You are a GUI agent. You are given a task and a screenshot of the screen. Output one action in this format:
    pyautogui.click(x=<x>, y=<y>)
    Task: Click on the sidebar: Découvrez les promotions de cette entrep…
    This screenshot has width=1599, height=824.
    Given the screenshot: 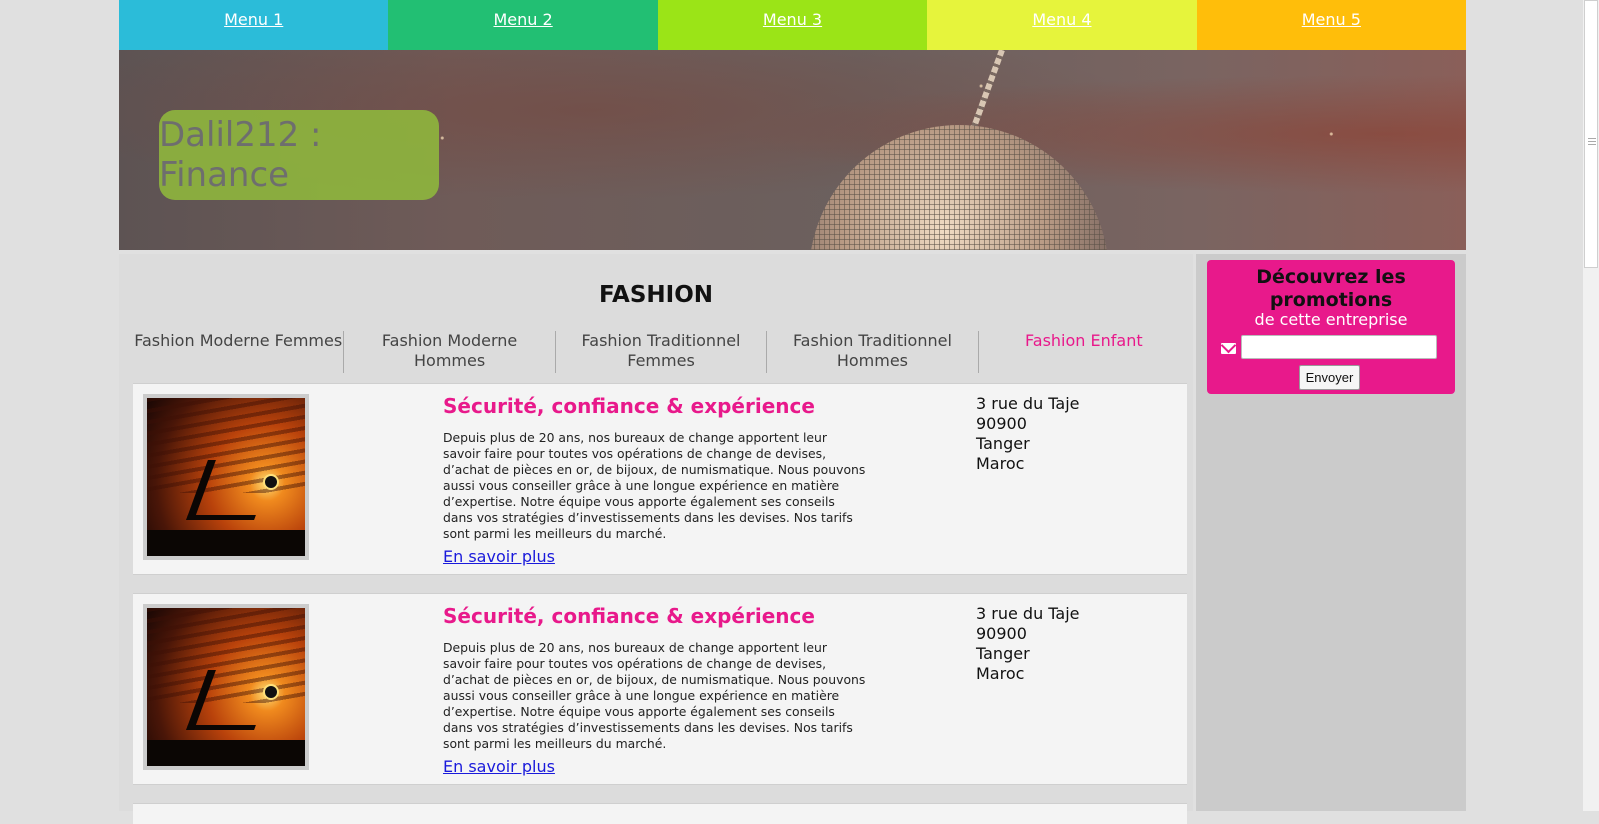 What is the action you would take?
    pyautogui.click(x=1331, y=532)
    